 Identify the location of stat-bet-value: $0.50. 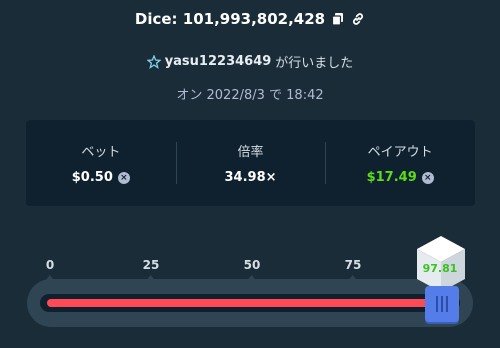
(92, 177).